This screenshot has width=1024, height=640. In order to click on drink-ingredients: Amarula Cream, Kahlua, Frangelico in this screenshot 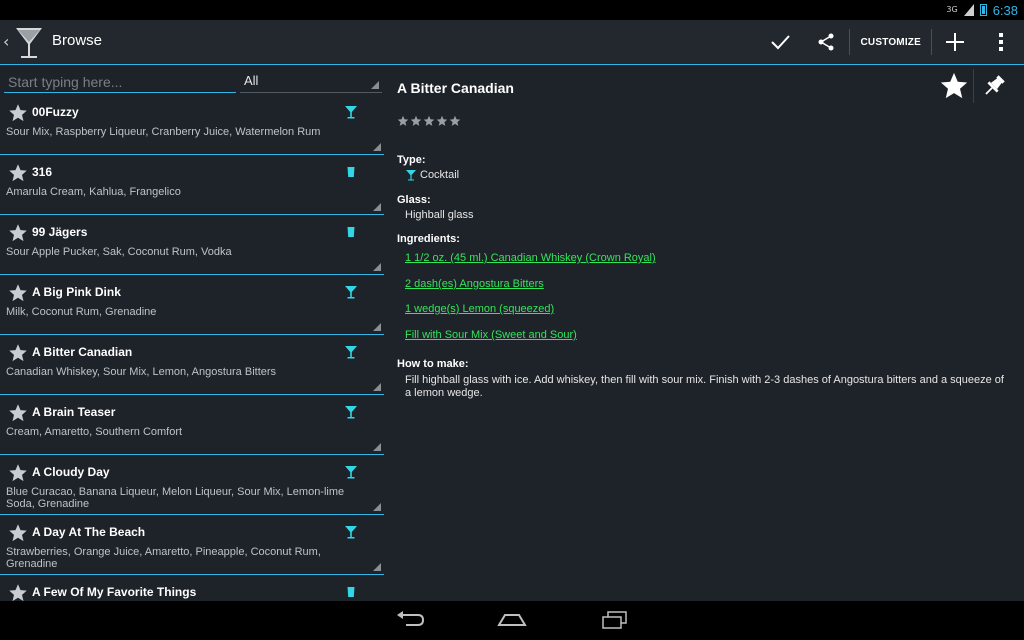, I will do `click(93, 192)`.